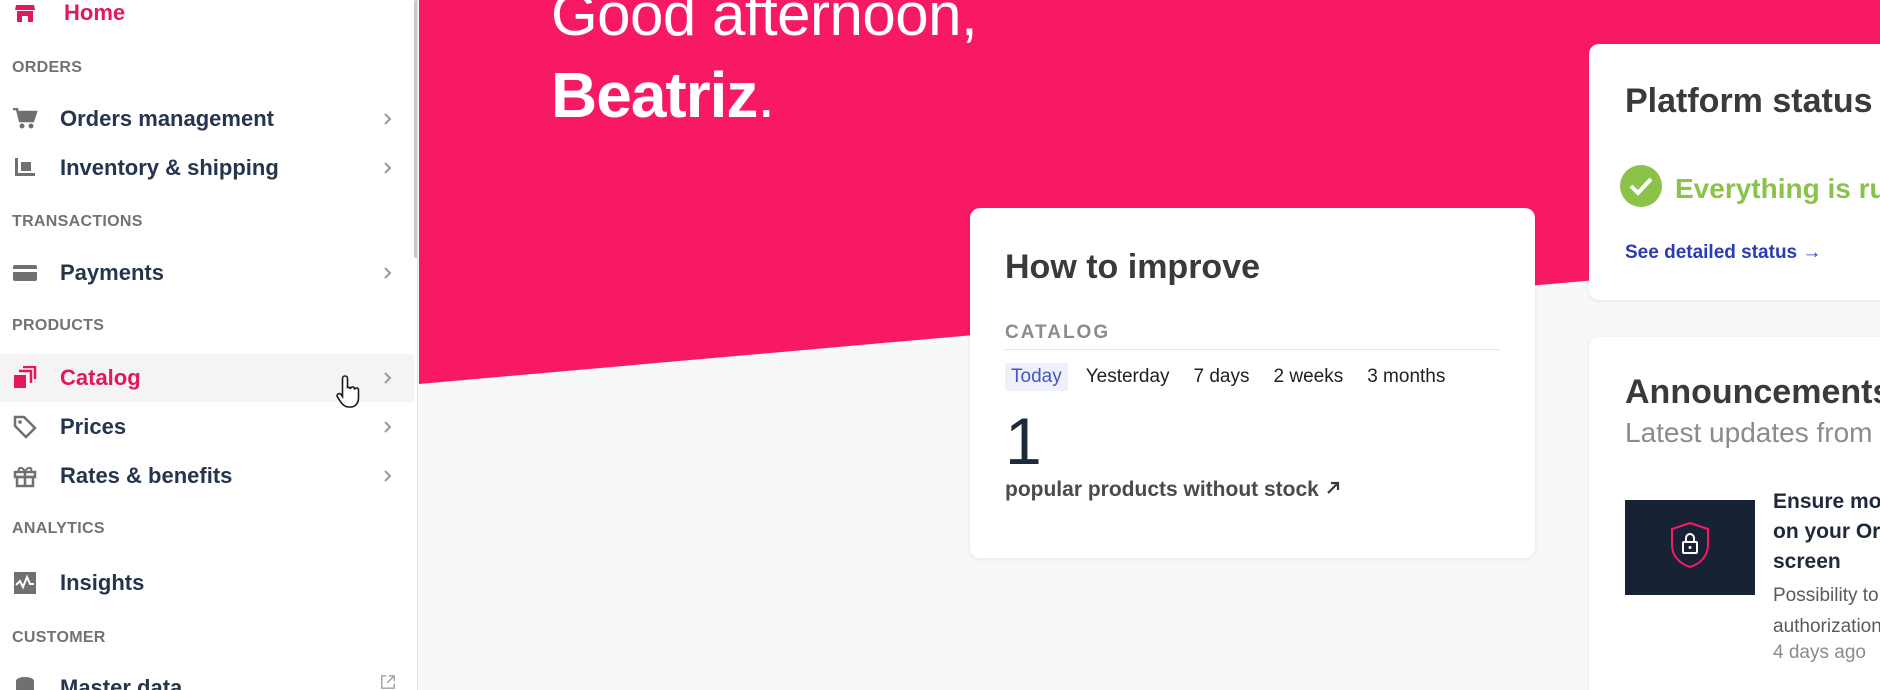 This screenshot has height=690, width=1880. Describe the element at coordinates (95, 12) in the screenshot. I see `sidebar-item-label: Home` at that location.